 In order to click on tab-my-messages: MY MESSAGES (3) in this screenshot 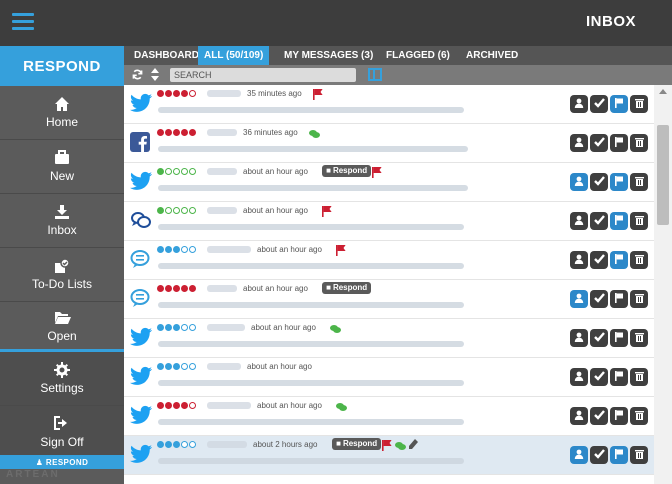, I will do `click(328, 55)`.